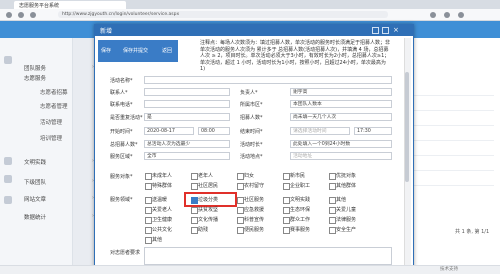 This screenshot has width=500, height=274. Describe the element at coordinates (187, 117) in the screenshot. I see `repeat-select: 是` at that location.